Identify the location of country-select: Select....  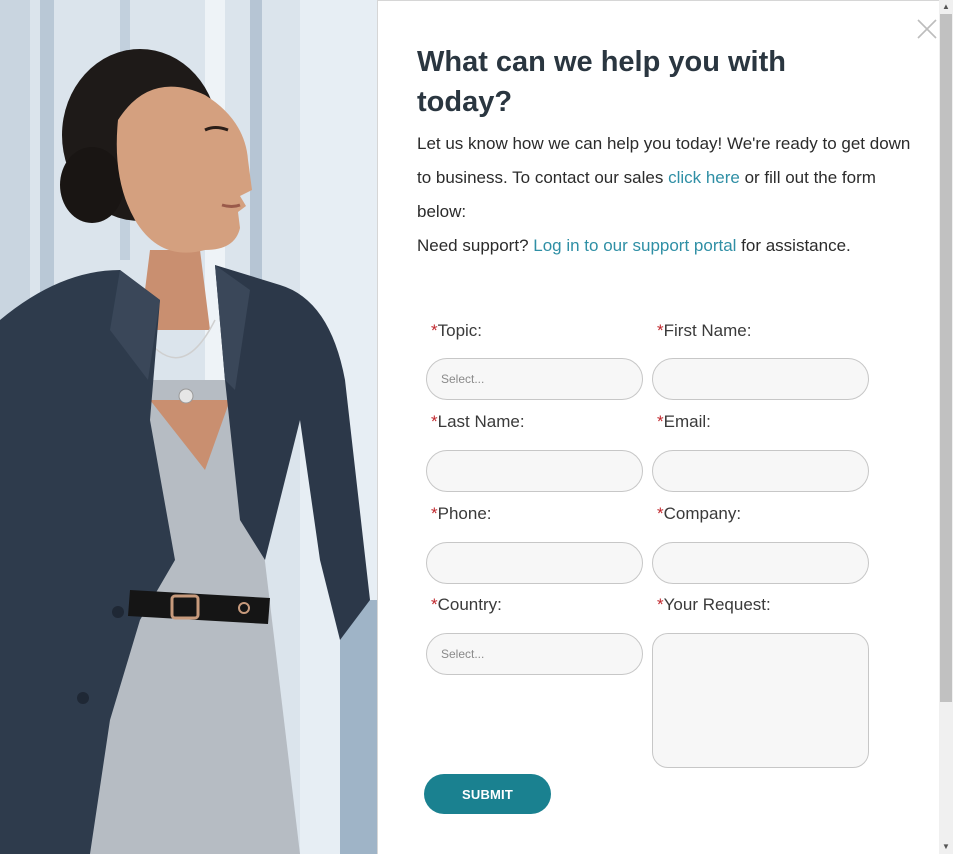
(534, 654).